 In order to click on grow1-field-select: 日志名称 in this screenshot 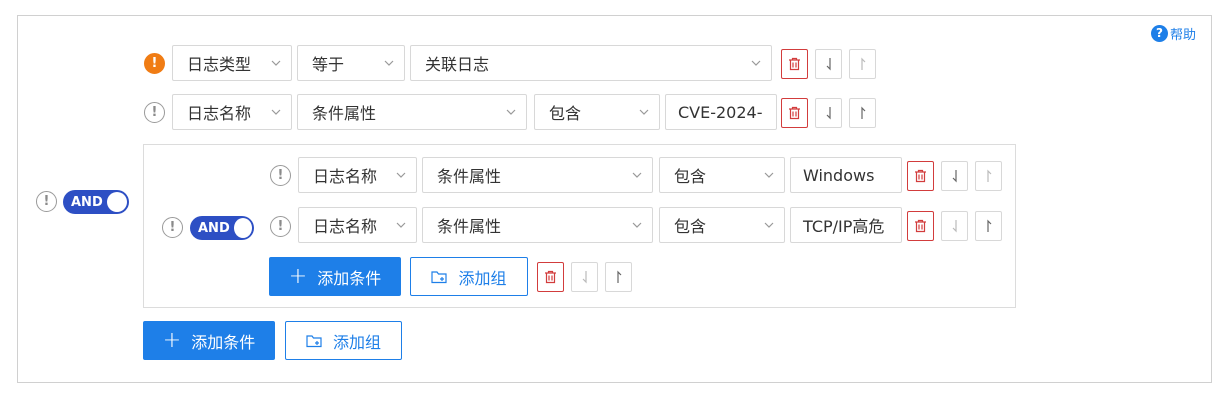, I will do `click(357, 175)`.